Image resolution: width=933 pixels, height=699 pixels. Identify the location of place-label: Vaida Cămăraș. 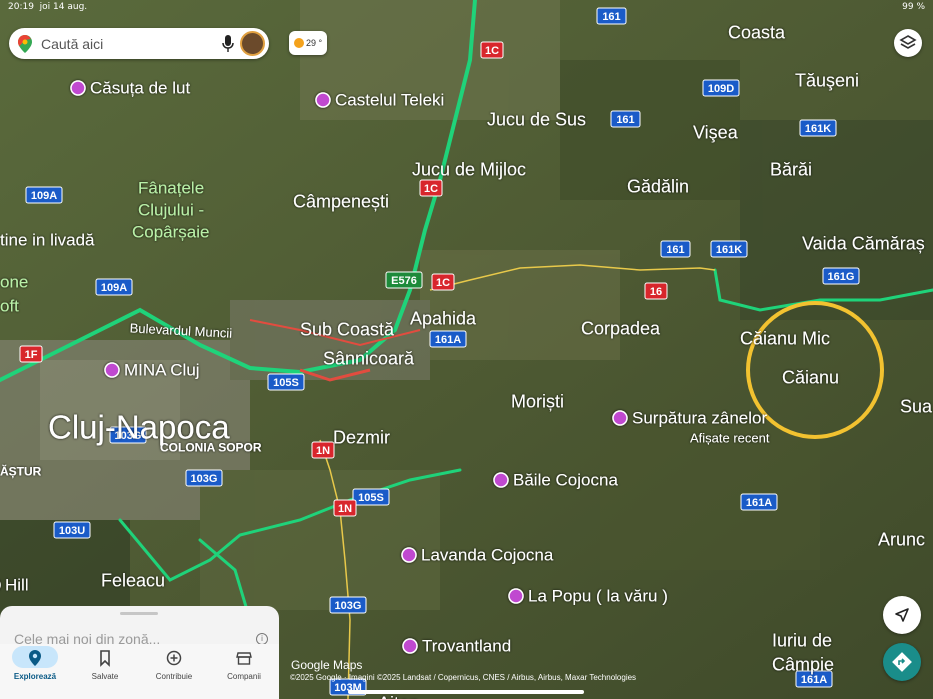
(863, 243).